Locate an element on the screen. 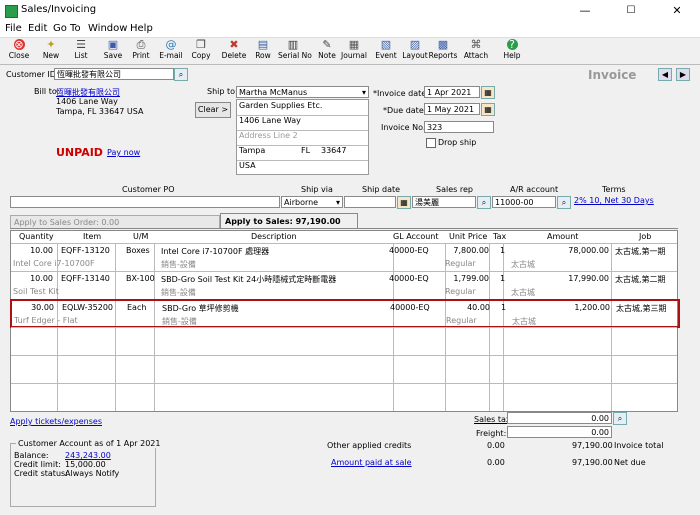 The image size is (700, 515). invoice-date-field: 1 Apr 2021 is located at coordinates (452, 92).